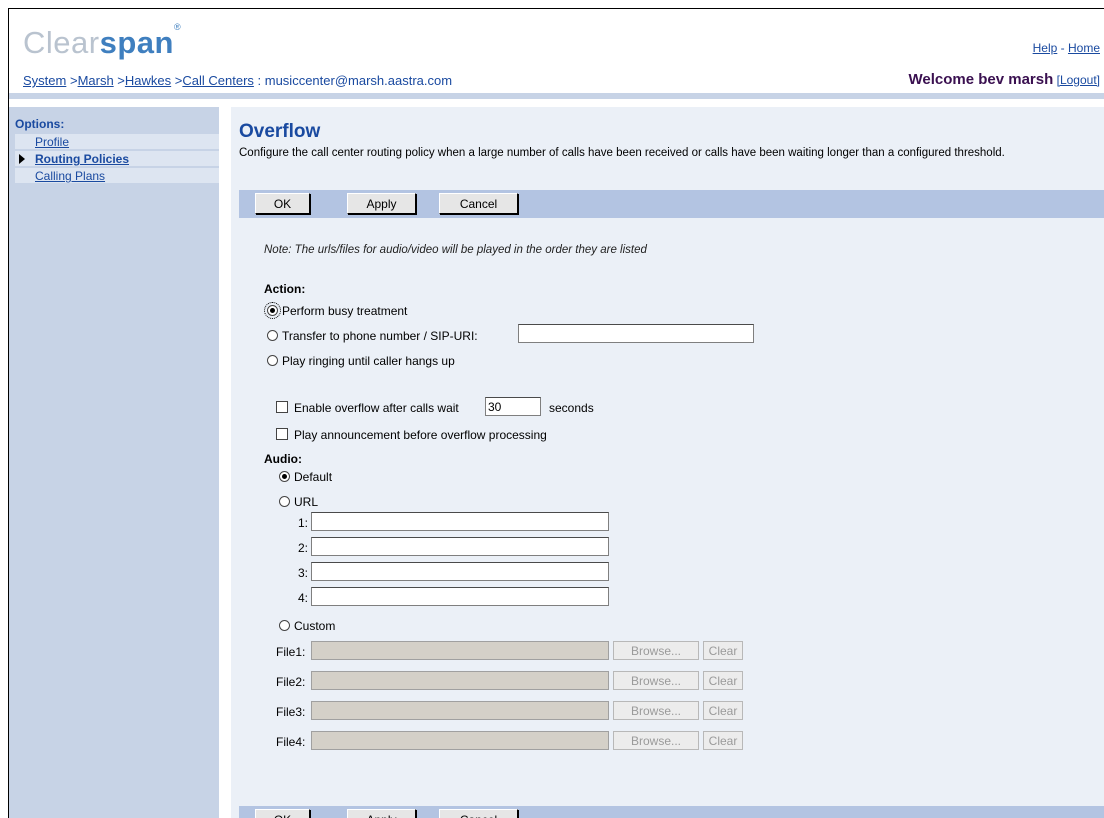 The height and width of the screenshot is (818, 1104). Describe the element at coordinates (380, 336) in the screenshot. I see `transfer-label: Transfer to phone number / SIP-URI:` at that location.